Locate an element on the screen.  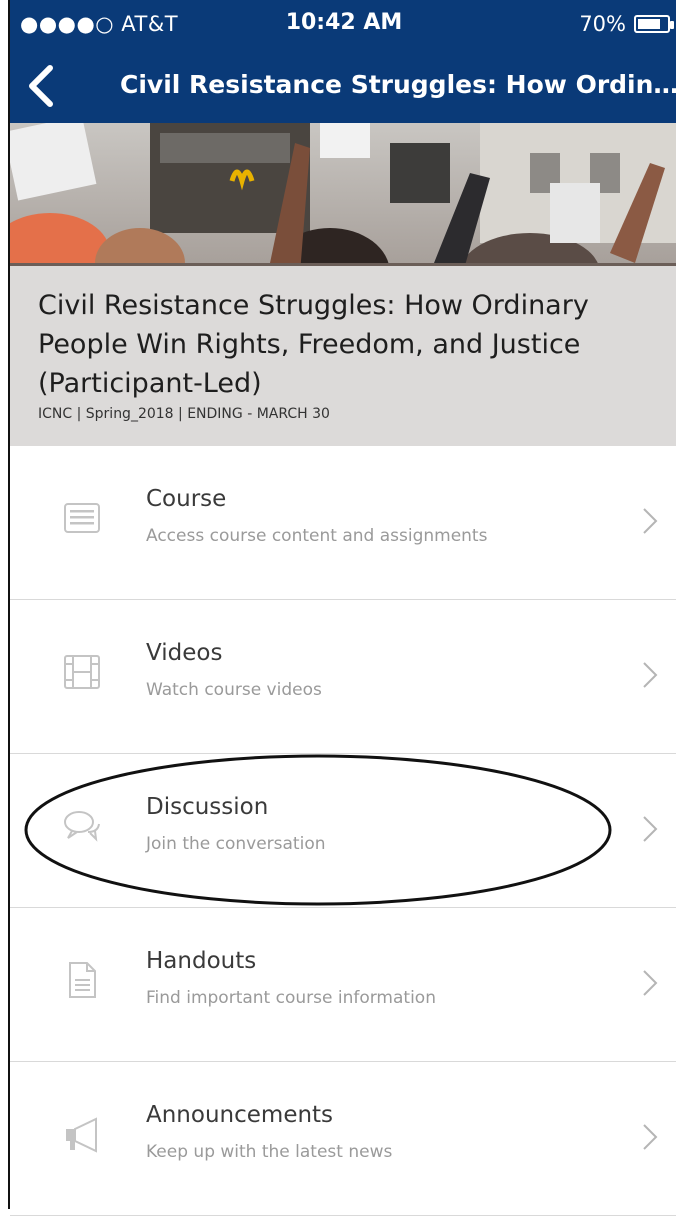
back-button is located at coordinates (42, 86).